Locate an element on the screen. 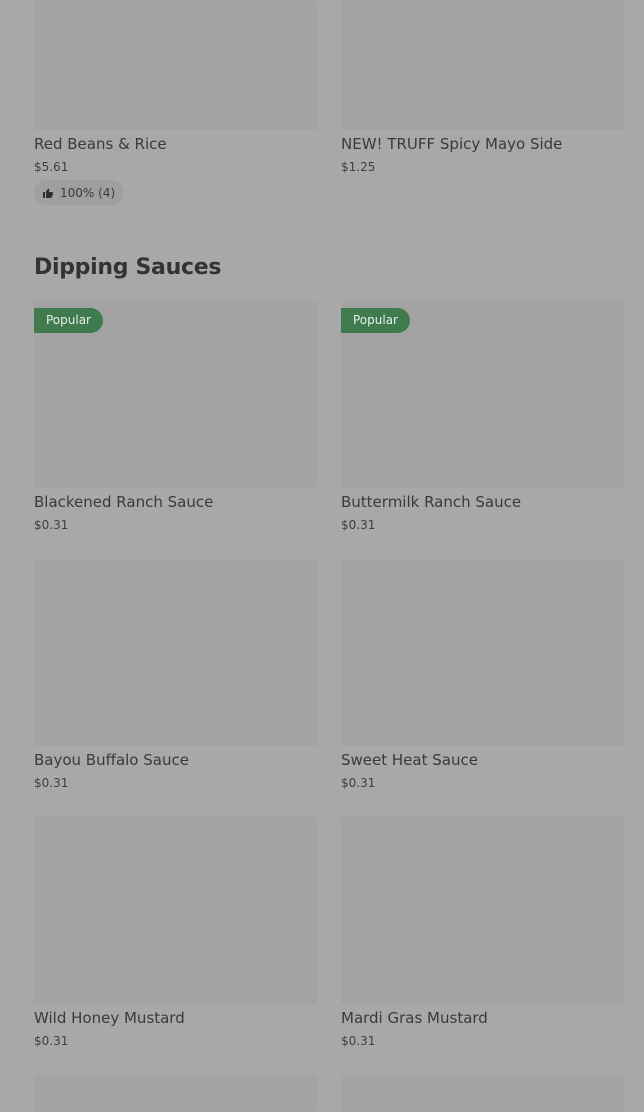  menu-item-name: Bayou Buffalo Sauce is located at coordinates (111, 760).